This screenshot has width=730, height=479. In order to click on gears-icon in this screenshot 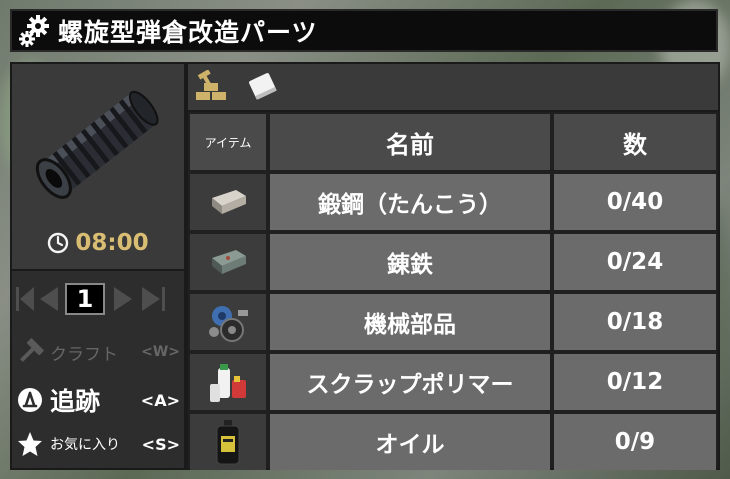, I will do `click(34, 30)`.